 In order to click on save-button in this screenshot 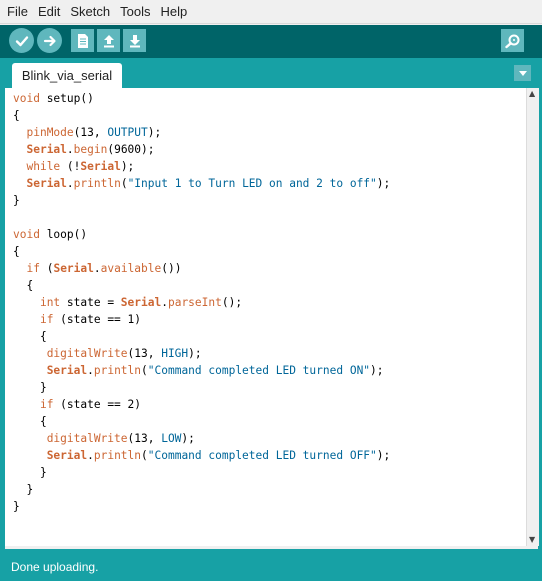, I will do `click(134, 40)`.